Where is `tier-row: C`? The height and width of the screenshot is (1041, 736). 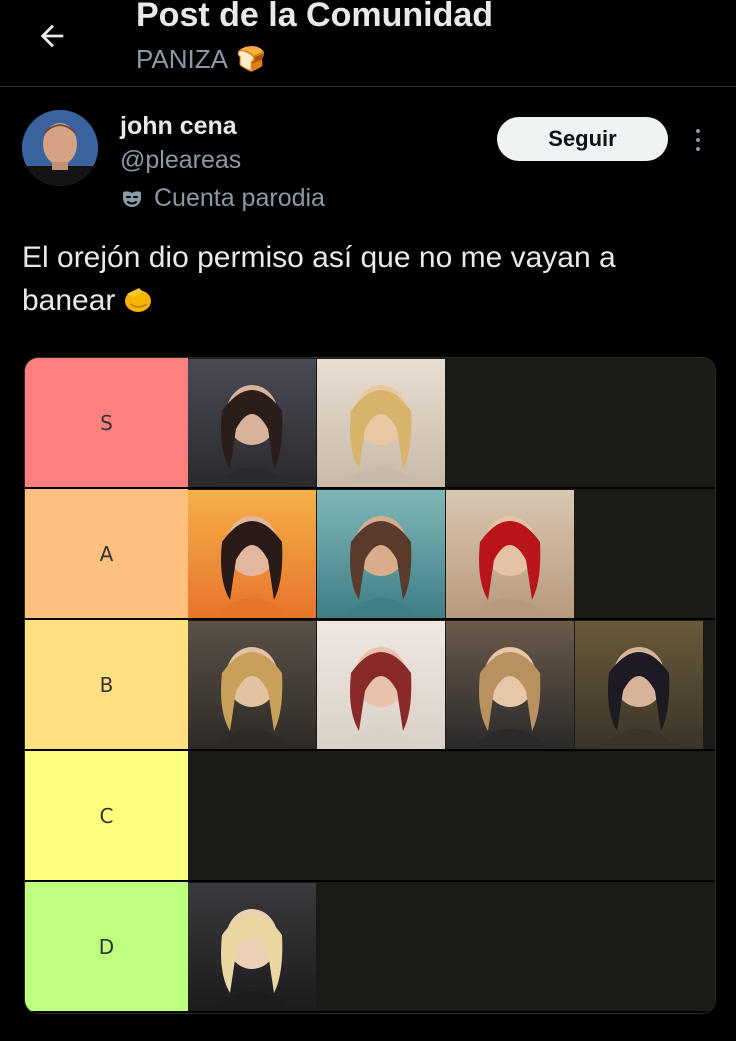 tier-row: C is located at coordinates (370, 816).